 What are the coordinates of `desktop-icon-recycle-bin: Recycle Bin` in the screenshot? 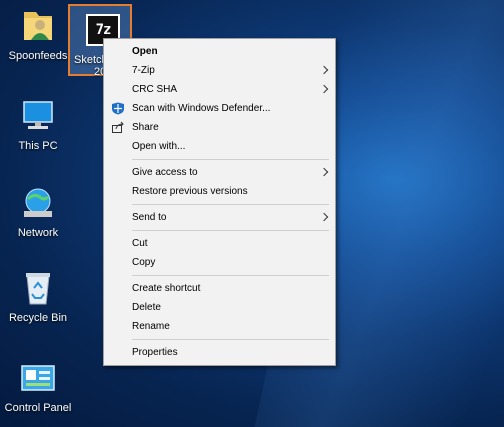 It's located at (38, 296).